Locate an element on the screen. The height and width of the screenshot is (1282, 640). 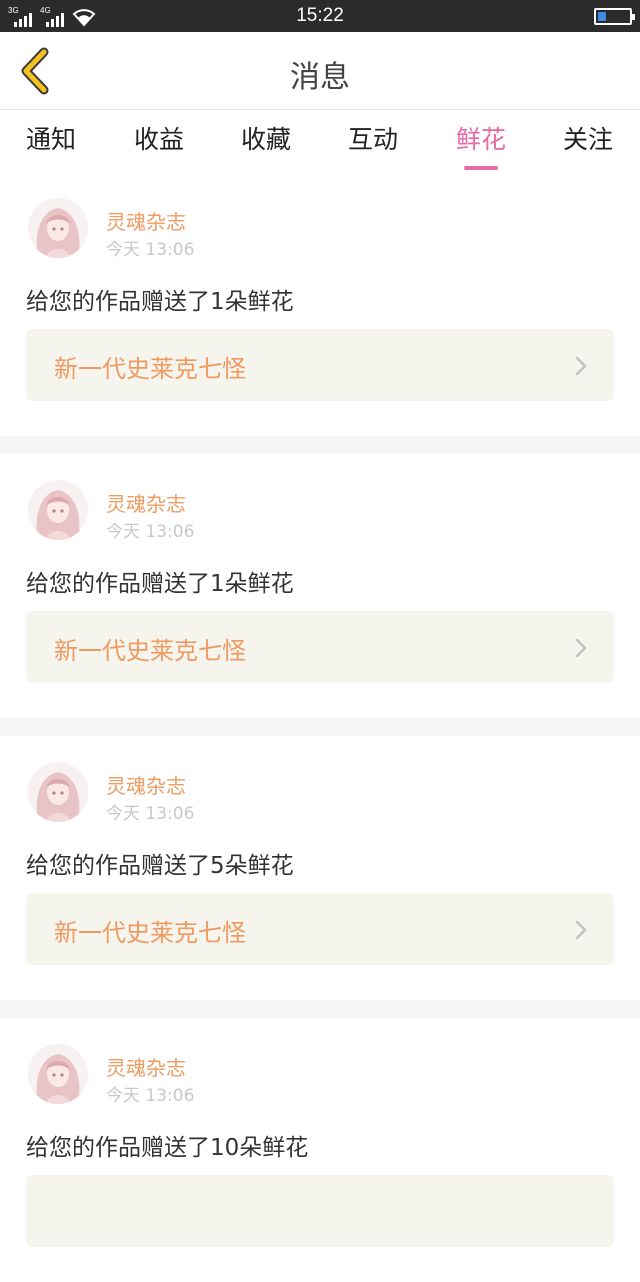
tab-label: 关注 is located at coordinates (587, 139).